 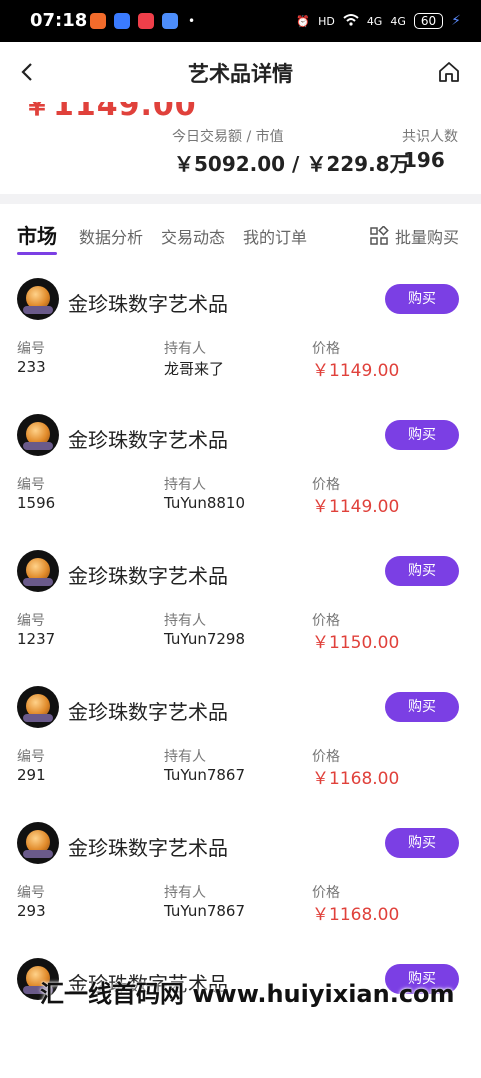 What do you see at coordinates (426, 237) in the screenshot?
I see `batch-buy-label: 批量购买` at bounding box center [426, 237].